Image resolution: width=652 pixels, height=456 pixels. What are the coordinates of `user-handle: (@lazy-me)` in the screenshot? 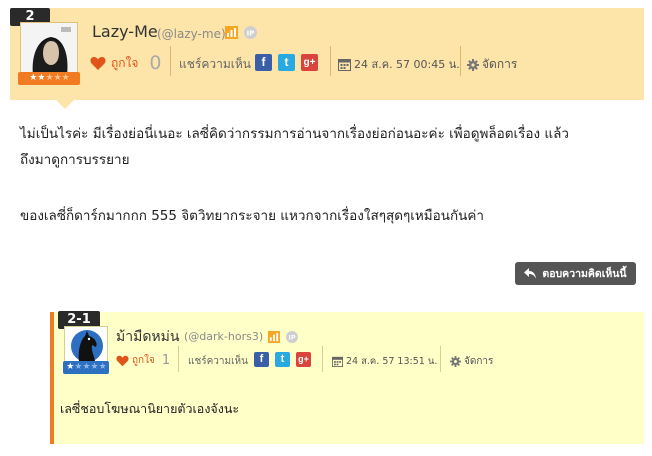 It's located at (191, 34).